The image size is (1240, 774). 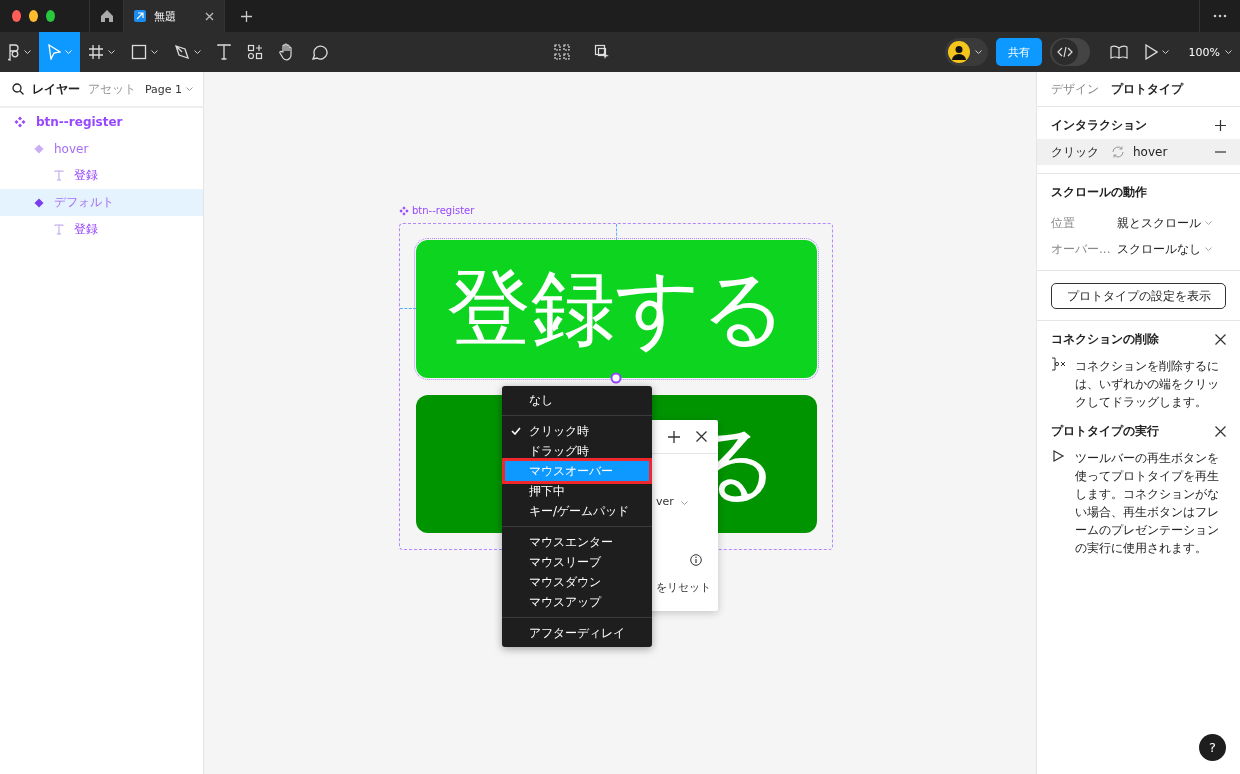 What do you see at coordinates (14, 52) in the screenshot?
I see `logo-icon` at bounding box center [14, 52].